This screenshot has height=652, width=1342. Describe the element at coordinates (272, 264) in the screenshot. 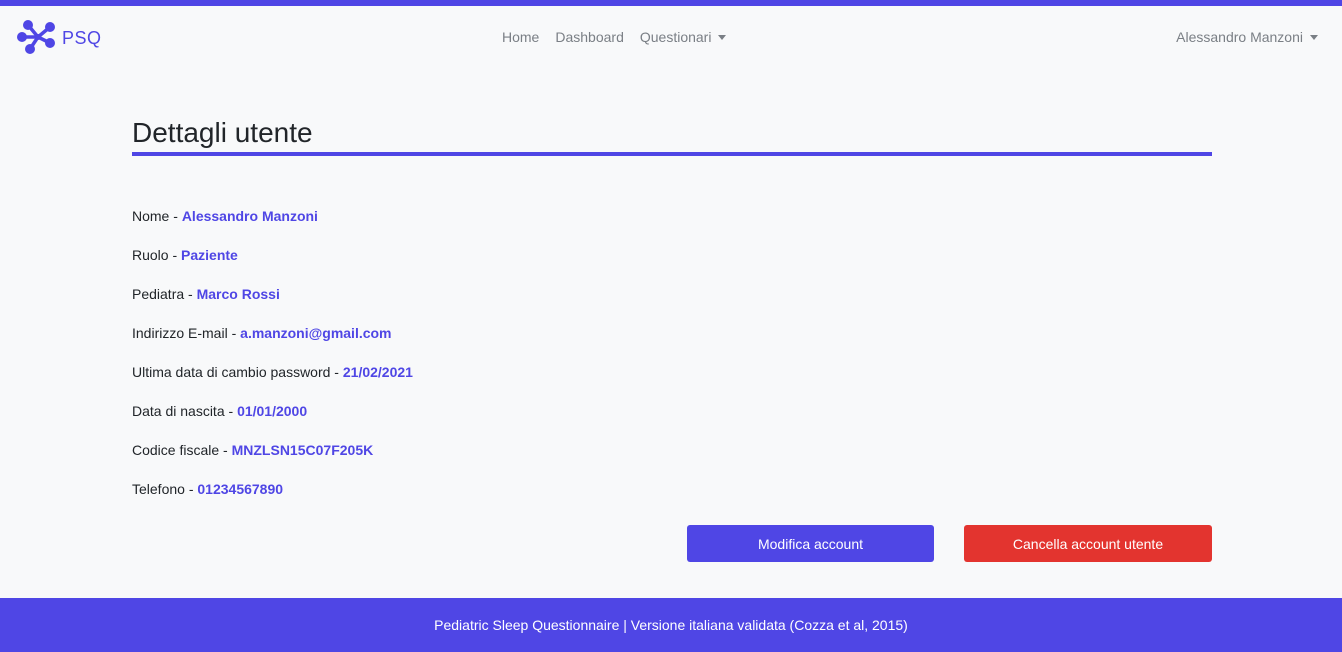

I see `detail-row-ruolo: Ruolo - Paziente` at that location.